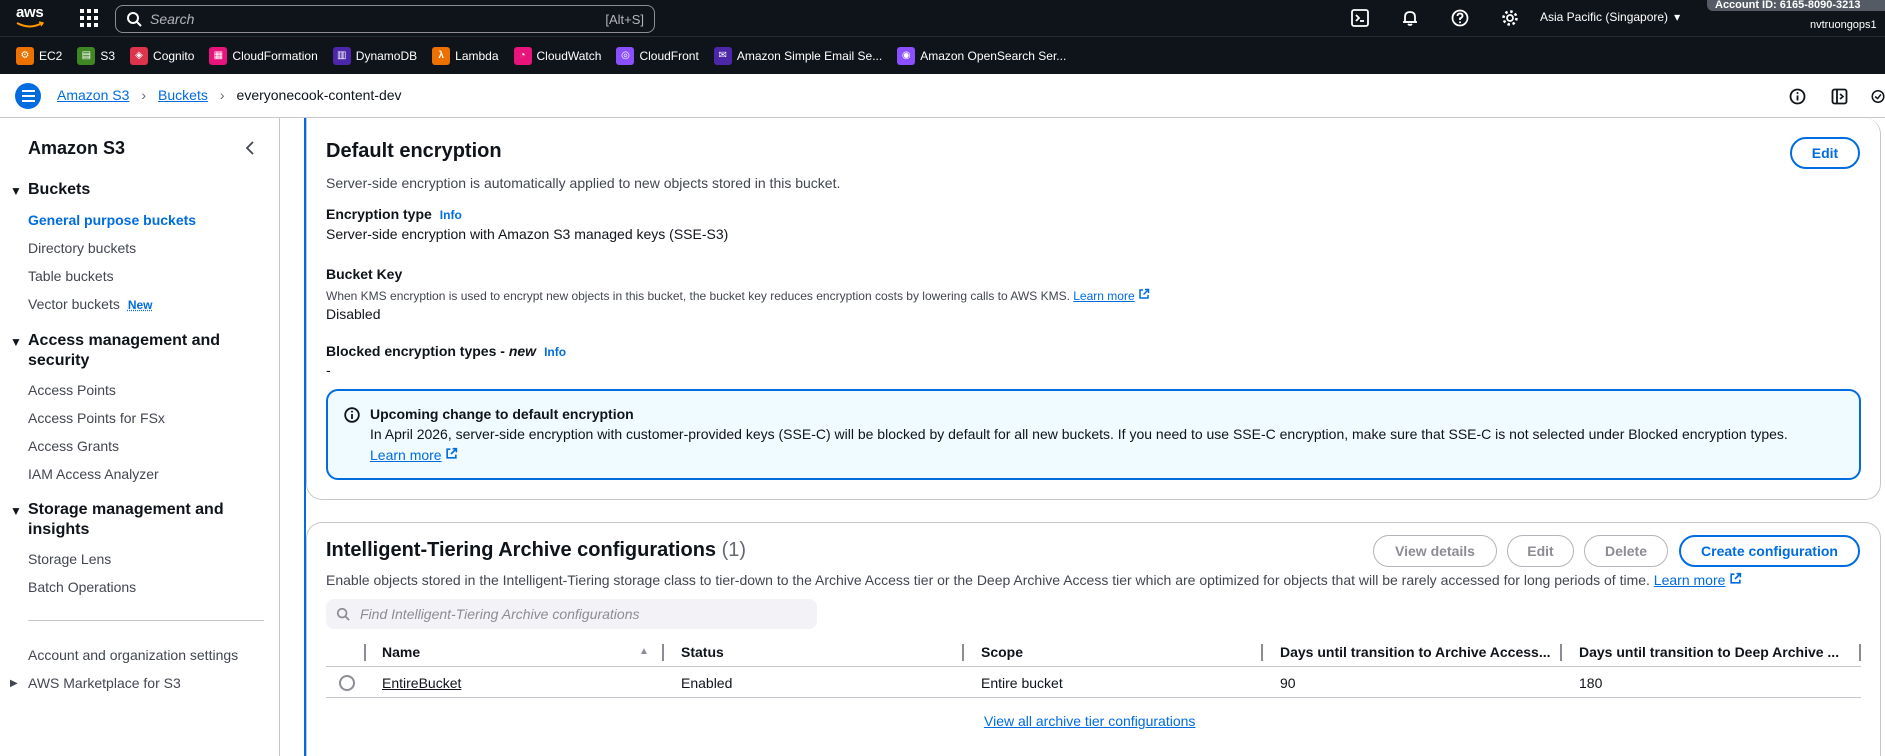 This screenshot has height=756, width=1885. I want to click on ses-service-icon: ✉, so click(722, 55).